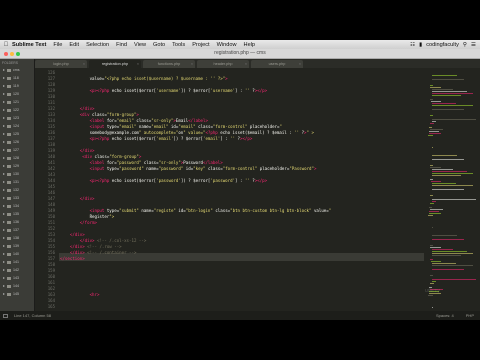 The height and width of the screenshot is (360, 480). Describe the element at coordinates (17, 158) in the screenshot. I see `sidebar-item: 128` at that location.